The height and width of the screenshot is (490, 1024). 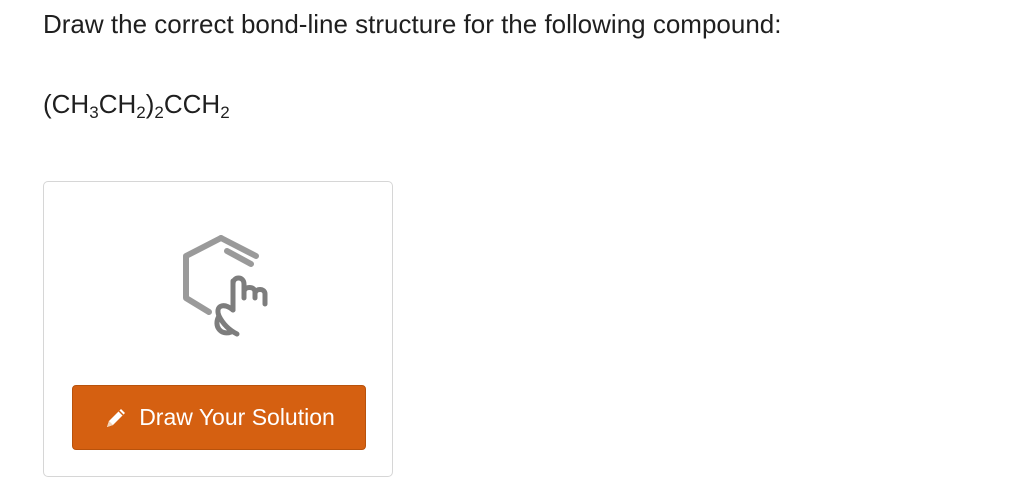 What do you see at coordinates (192, 104) in the screenshot?
I see `formula-part: CCH` at bounding box center [192, 104].